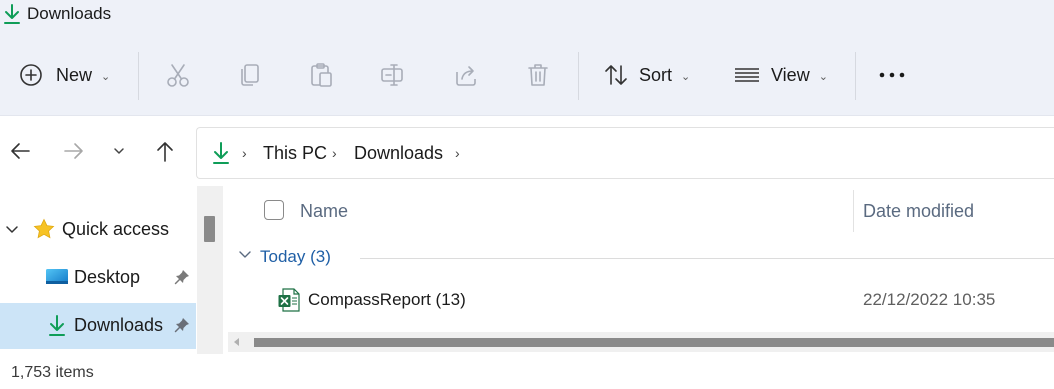 This screenshot has height=389, width=1054. Describe the element at coordinates (237, 342) in the screenshot. I see `scroll-left-arrow-icon` at that location.